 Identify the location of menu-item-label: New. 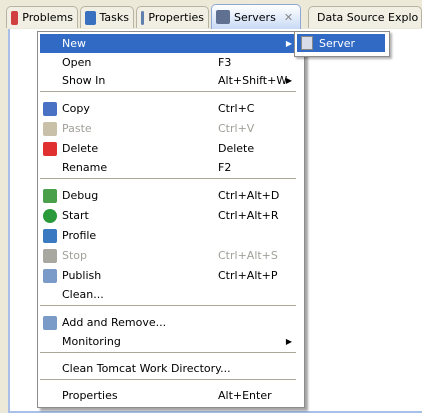
(74, 43).